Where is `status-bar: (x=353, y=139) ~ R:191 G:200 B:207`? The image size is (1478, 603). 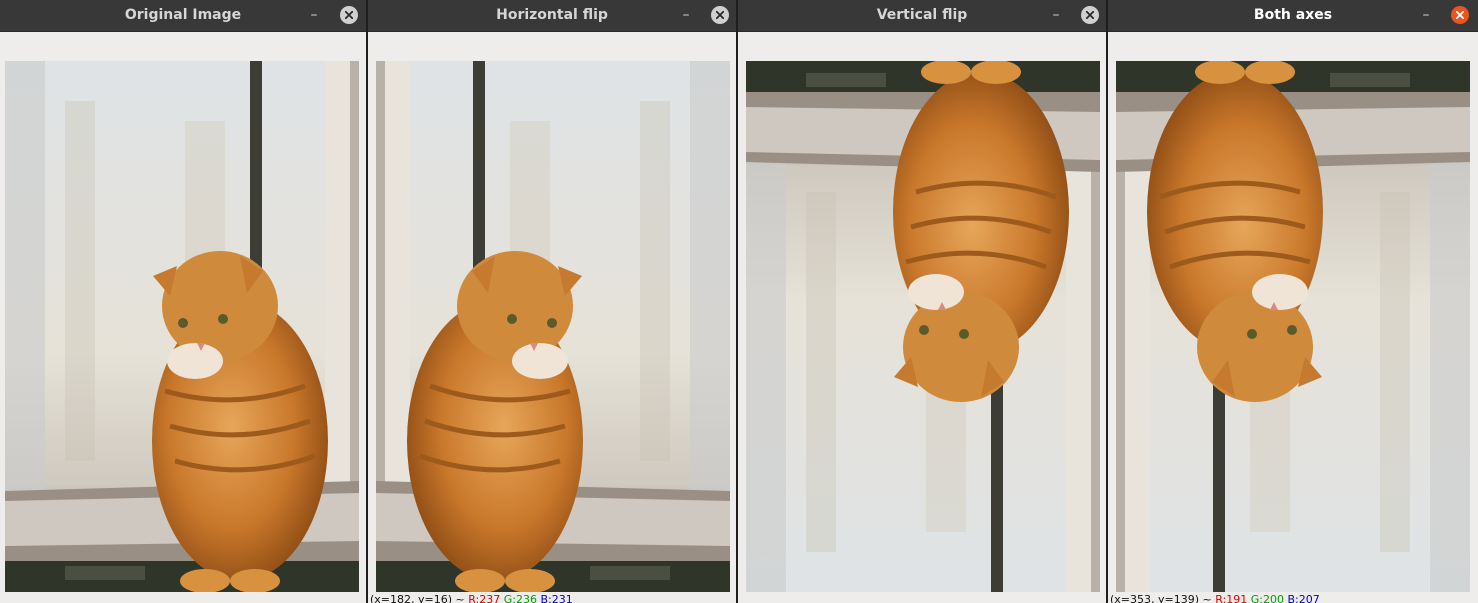
status-bar: (x=353, y=139) ~ R:191 G:200 B:207 is located at coordinates (1215, 598).